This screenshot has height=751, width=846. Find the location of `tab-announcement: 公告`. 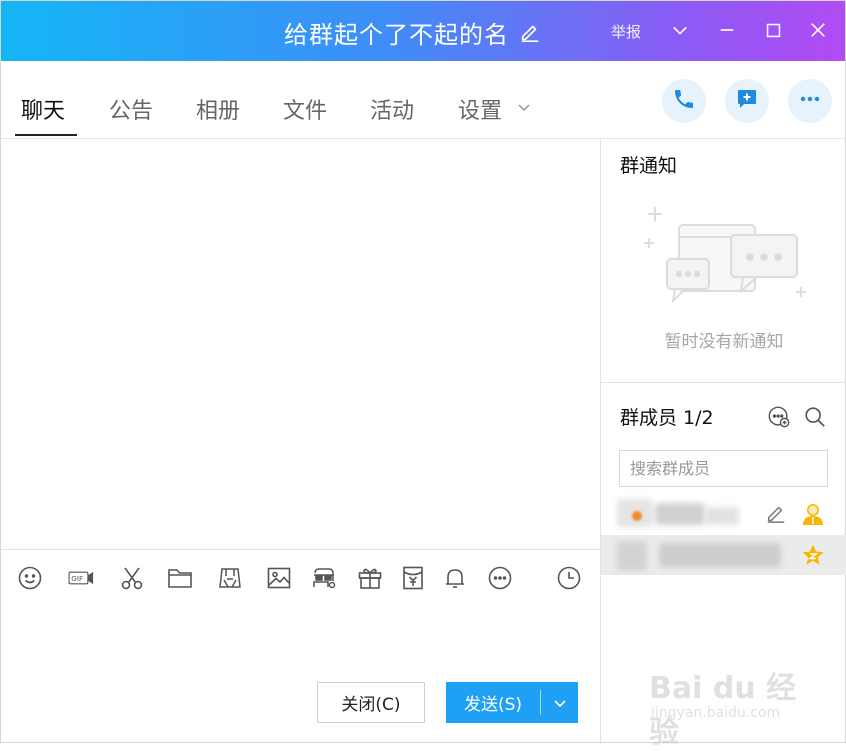

tab-announcement: 公告 is located at coordinates (131, 109).